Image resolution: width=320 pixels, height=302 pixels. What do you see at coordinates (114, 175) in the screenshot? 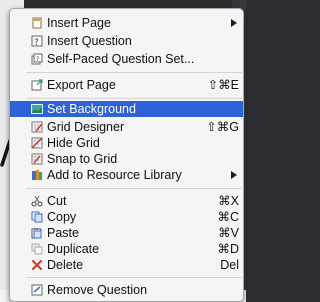
I see `menu-item-label: Add to Resource Library` at bounding box center [114, 175].